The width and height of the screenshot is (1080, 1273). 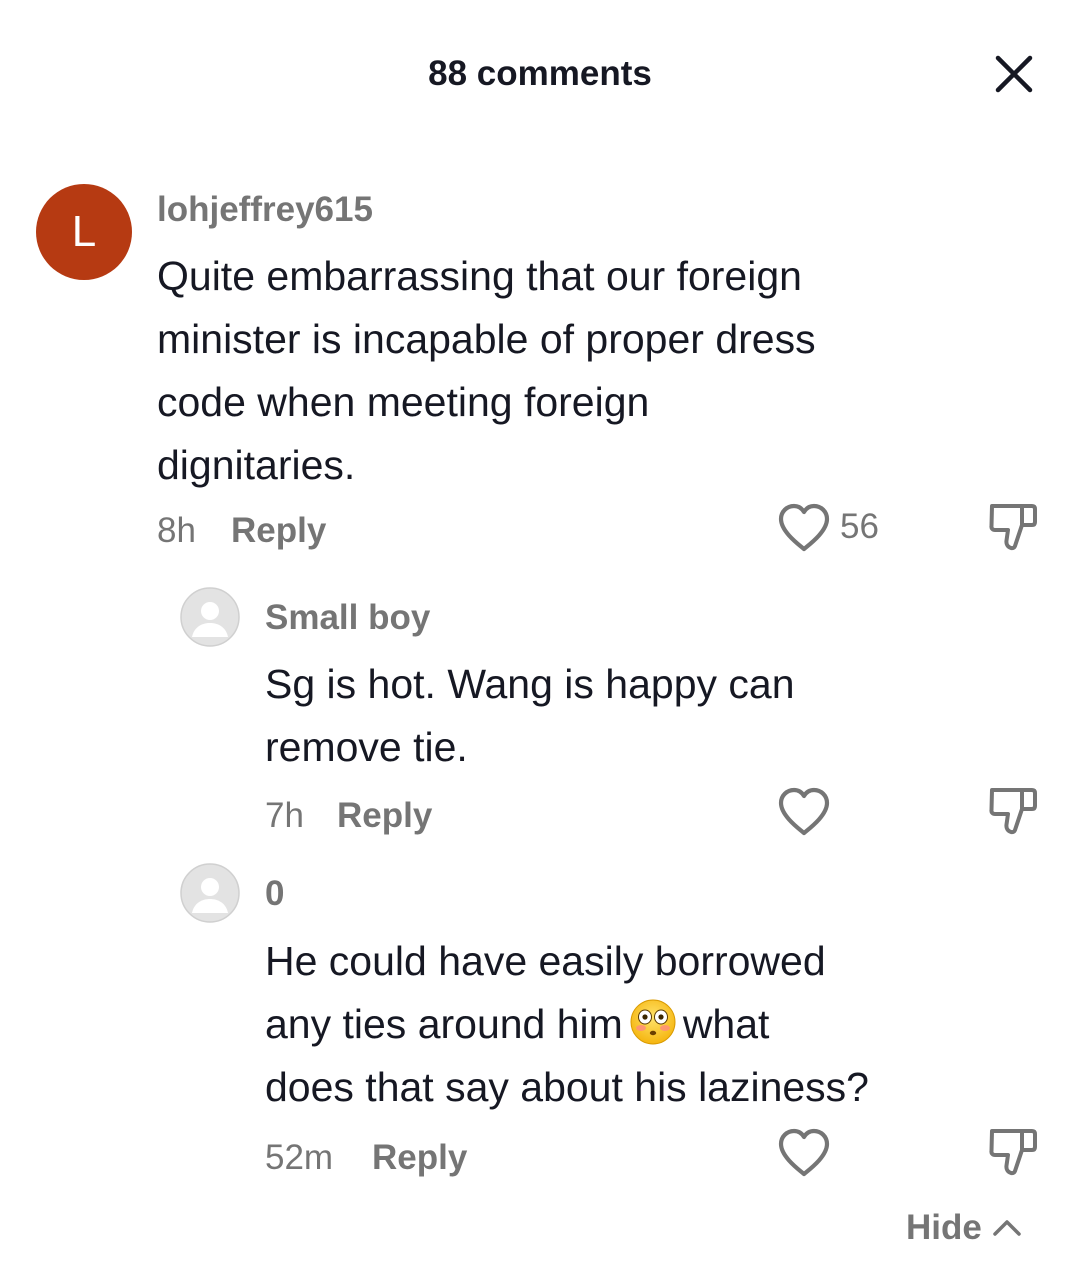 I want to click on comment-text-line: code when meeting foreign, so click(x=403, y=402).